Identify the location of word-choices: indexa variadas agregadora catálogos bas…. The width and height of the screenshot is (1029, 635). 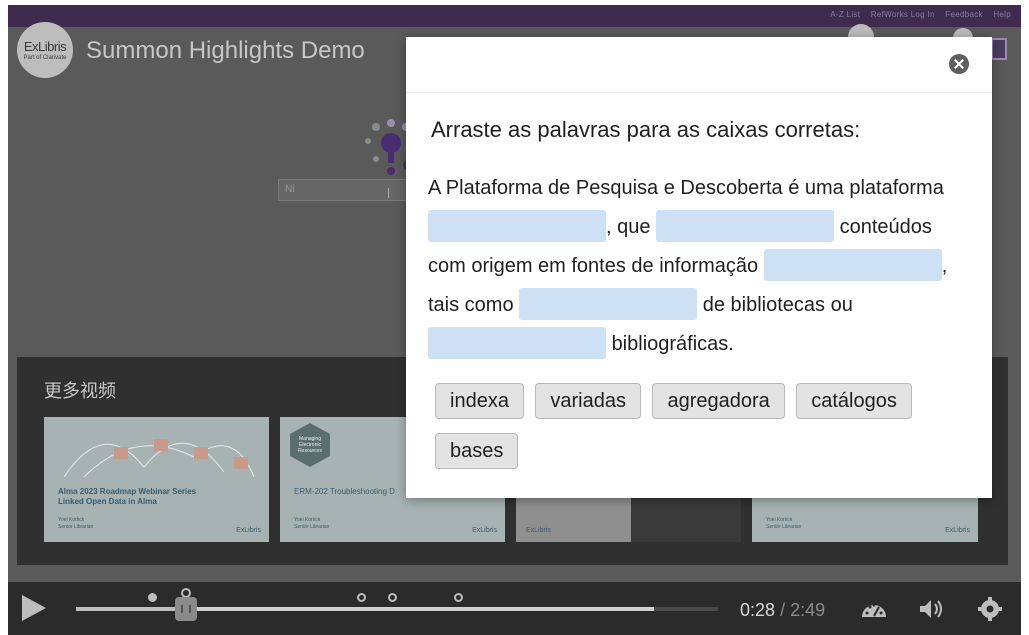
(705, 433).